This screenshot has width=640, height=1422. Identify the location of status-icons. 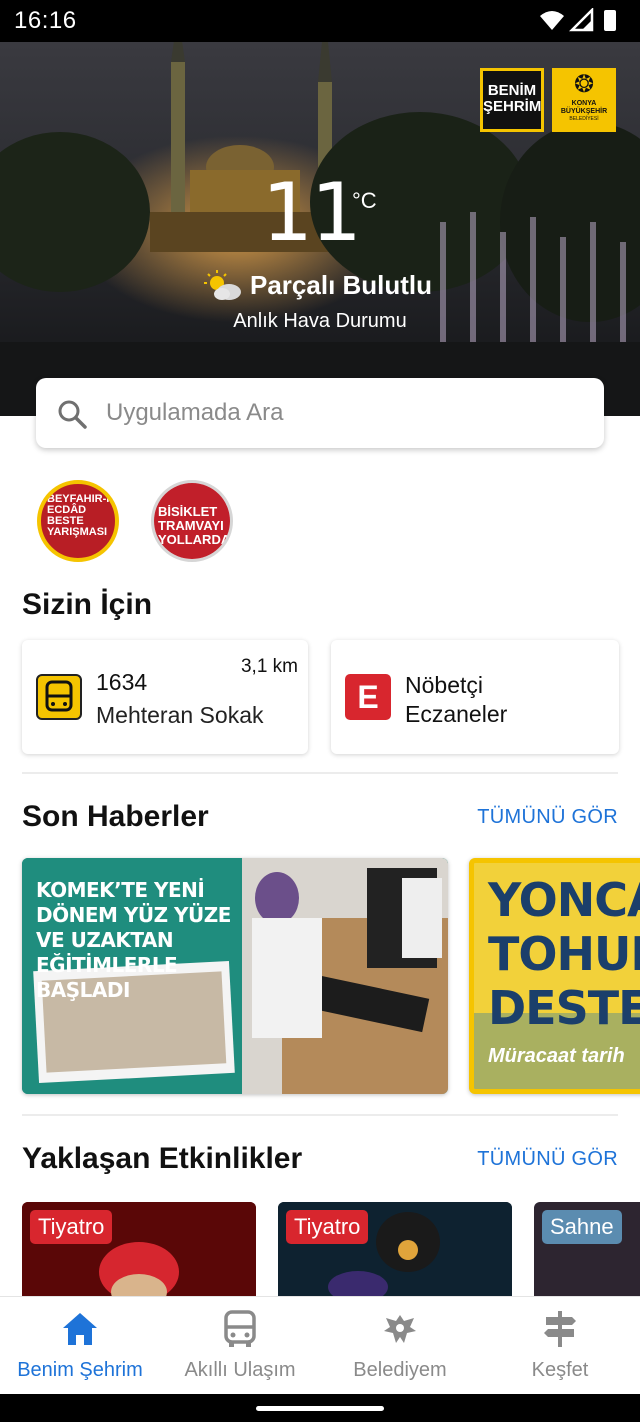
(578, 20).